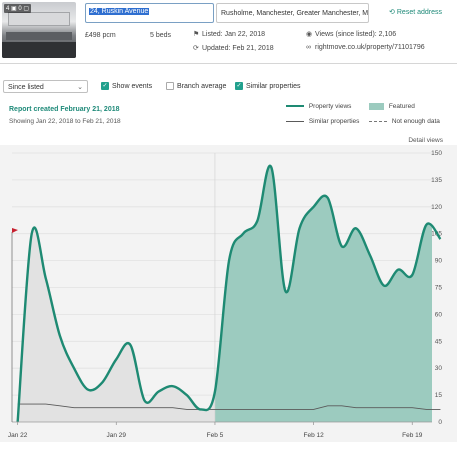 This screenshot has height=450, width=457. What do you see at coordinates (439, 314) in the screenshot?
I see `y-tick-label: 60` at bounding box center [439, 314].